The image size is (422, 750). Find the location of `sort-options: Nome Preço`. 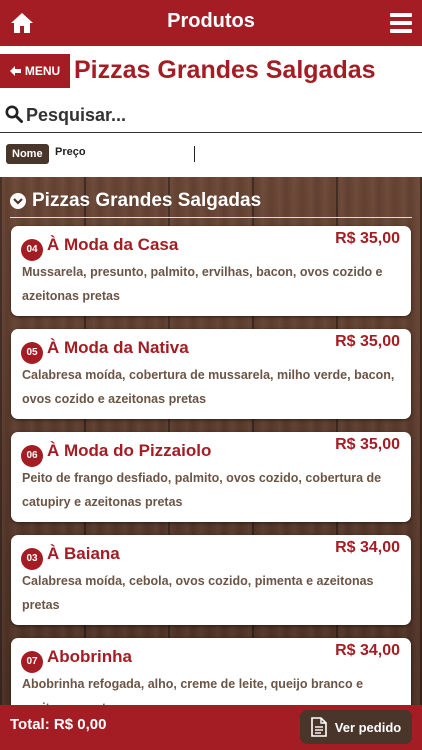

sort-options: Nome Preço is located at coordinates (211, 155).